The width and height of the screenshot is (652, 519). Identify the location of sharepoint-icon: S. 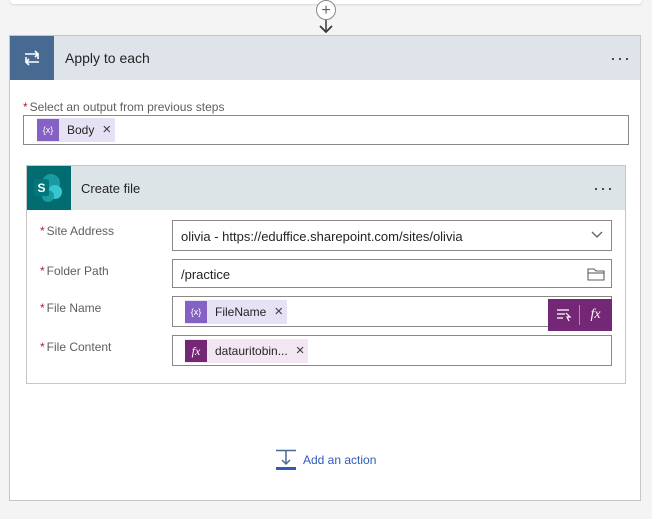
(49, 188).